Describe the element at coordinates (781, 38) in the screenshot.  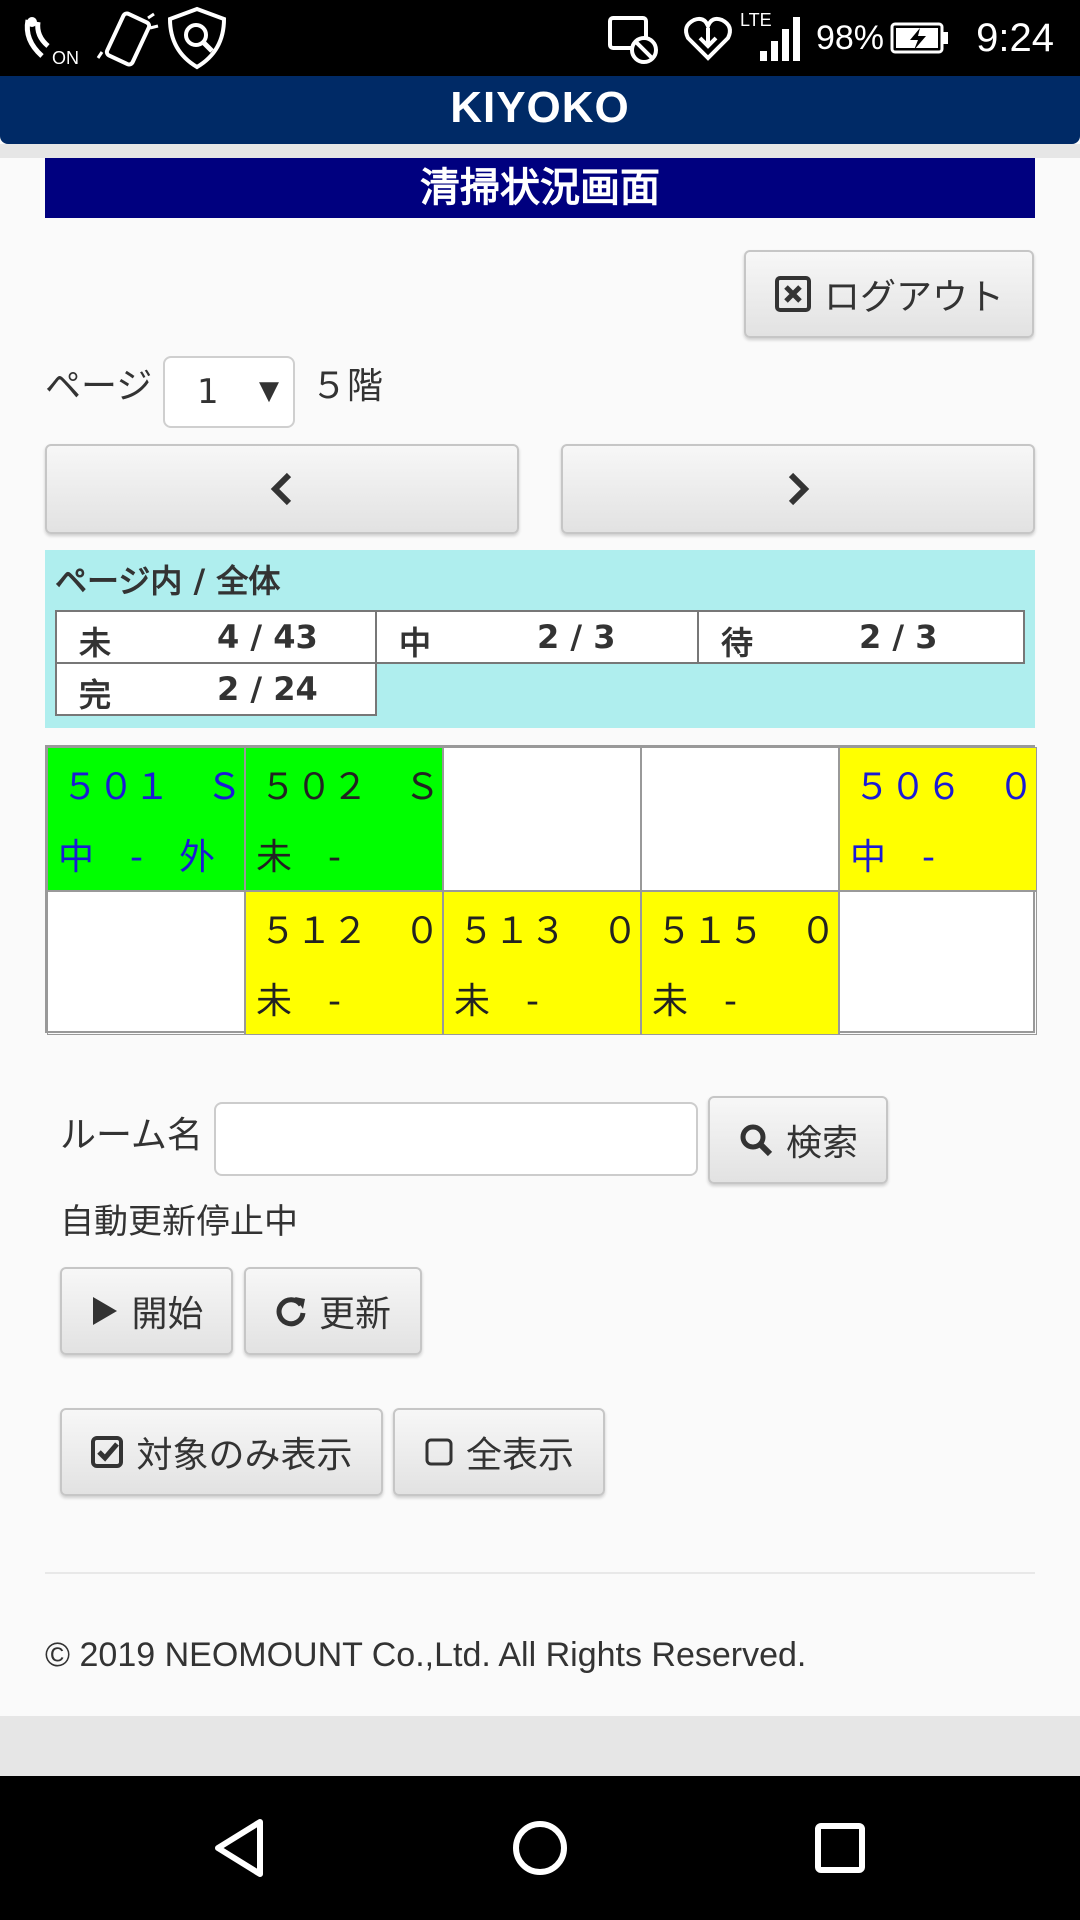
I see `signal-icon` at that location.